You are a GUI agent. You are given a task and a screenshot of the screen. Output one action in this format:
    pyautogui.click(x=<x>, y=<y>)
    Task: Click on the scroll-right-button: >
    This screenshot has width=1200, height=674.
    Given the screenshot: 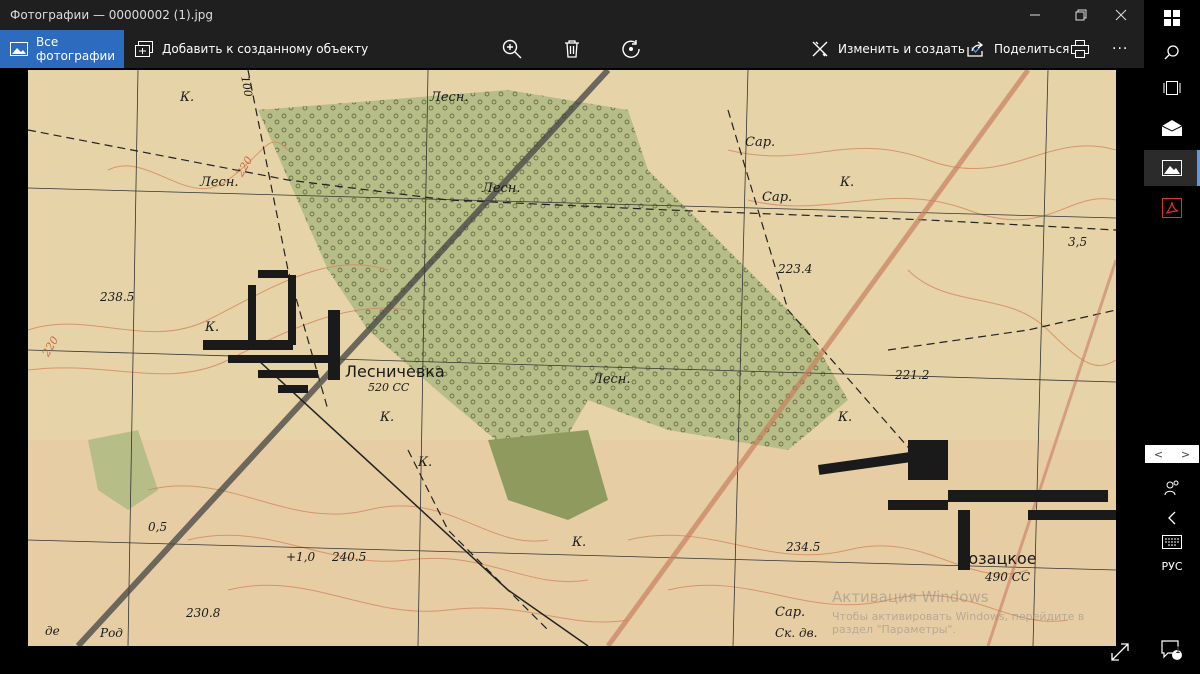 What is the action you would take?
    pyautogui.click(x=1185, y=454)
    